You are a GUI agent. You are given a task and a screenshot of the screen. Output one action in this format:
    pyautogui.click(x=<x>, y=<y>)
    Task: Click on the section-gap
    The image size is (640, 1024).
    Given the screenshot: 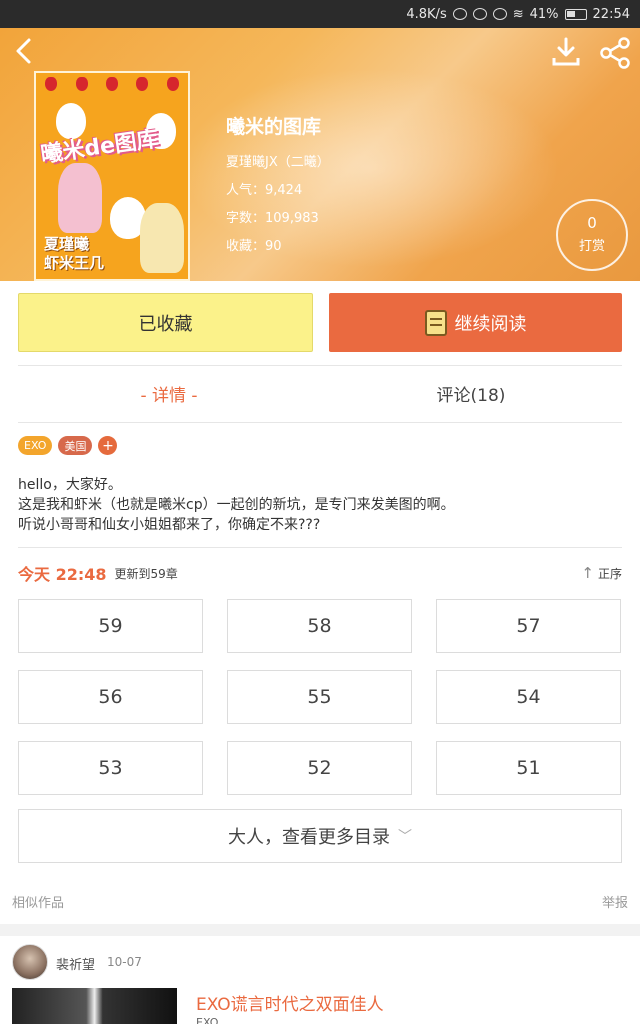 What is the action you would take?
    pyautogui.click(x=320, y=930)
    